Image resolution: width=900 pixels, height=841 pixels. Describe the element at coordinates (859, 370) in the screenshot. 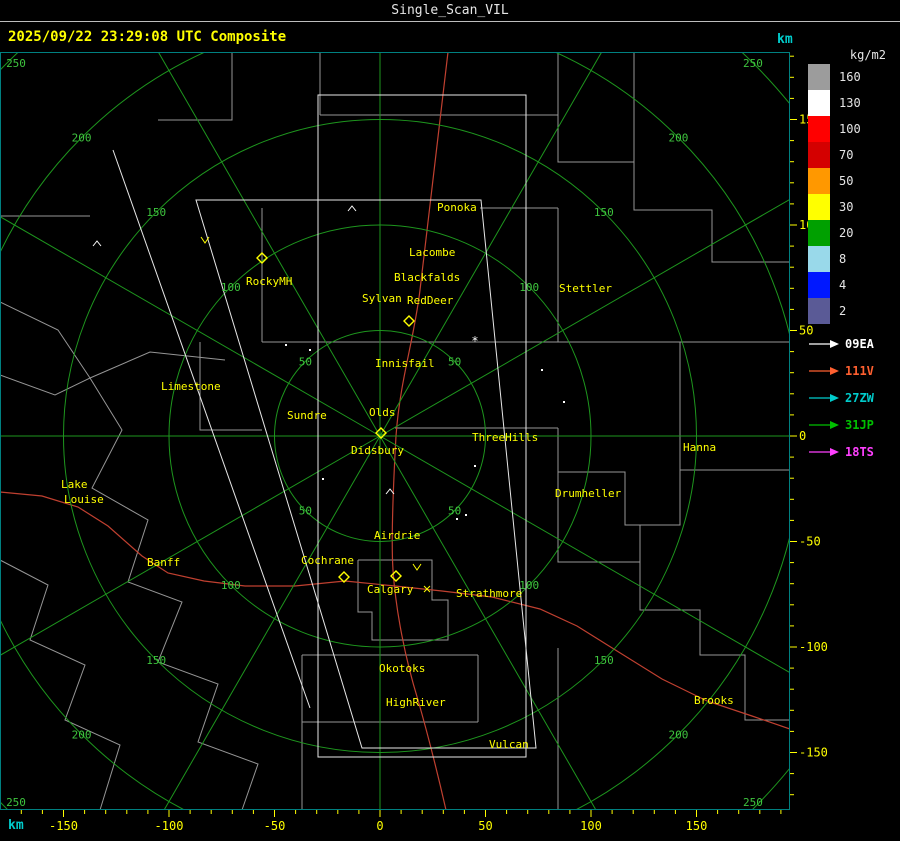

I see `radar-id: 111V` at that location.